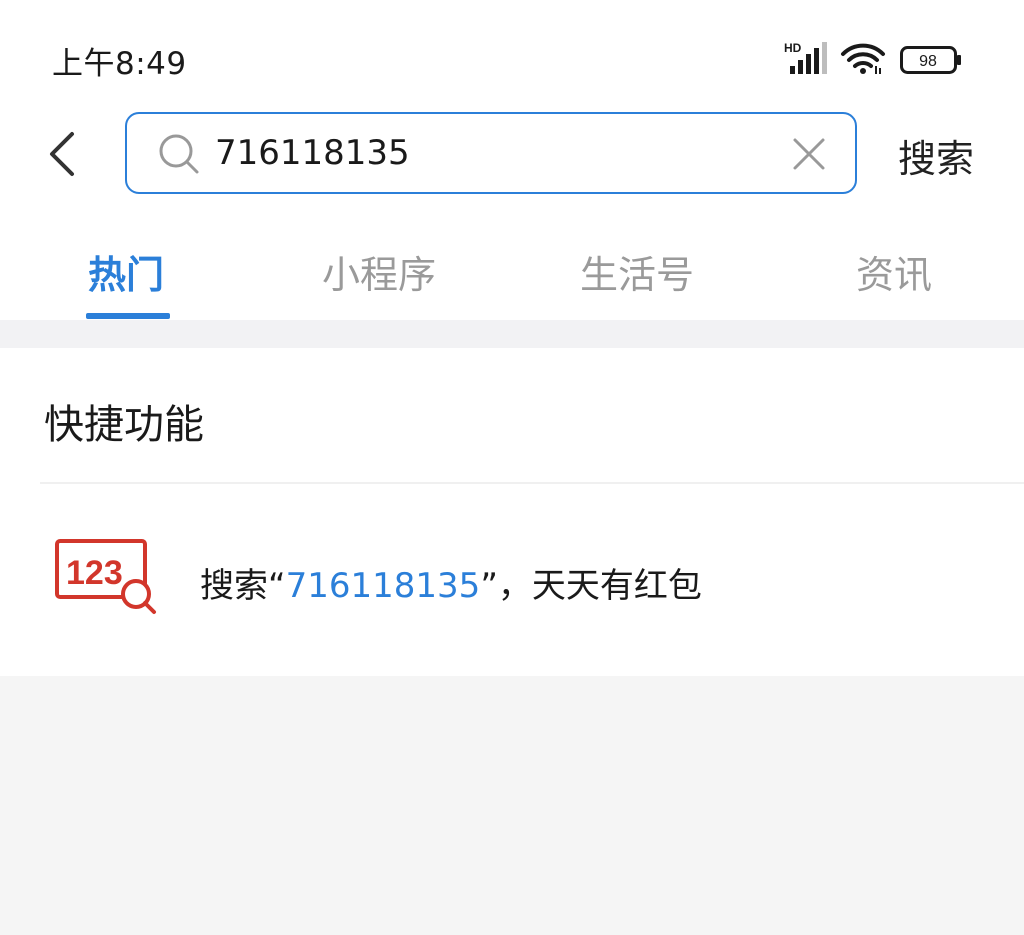  What do you see at coordinates (637, 271) in the screenshot?
I see `tab-life-accounts: 生活号` at bounding box center [637, 271].